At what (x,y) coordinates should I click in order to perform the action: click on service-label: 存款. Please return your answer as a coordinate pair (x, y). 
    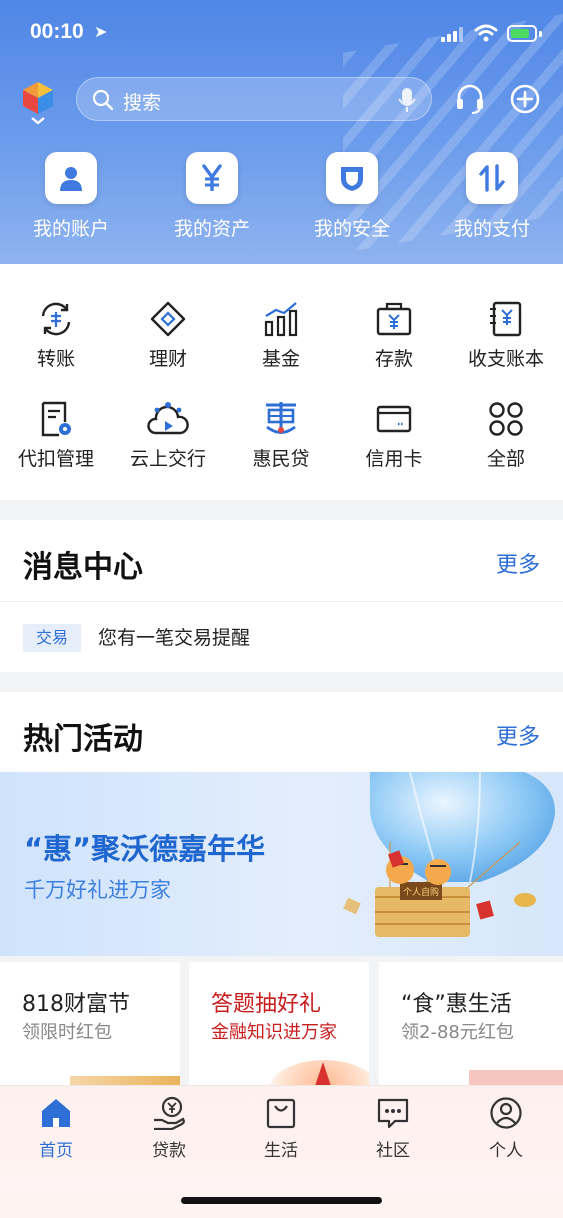
    Looking at the image, I should click on (393, 359).